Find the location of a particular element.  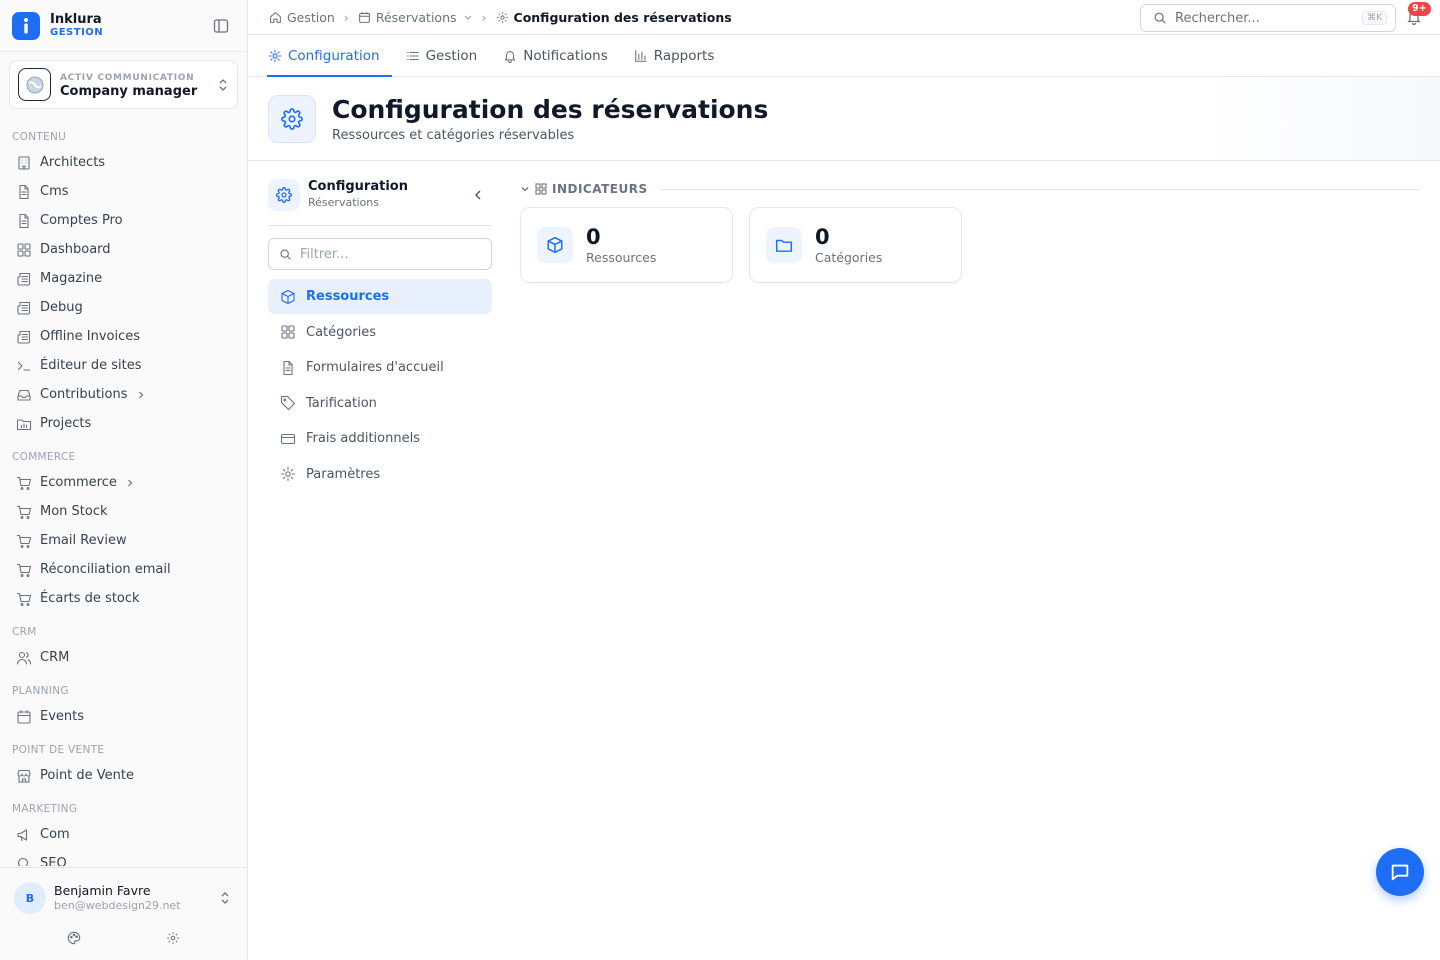

sidebar-item-projects: Projects is located at coordinates (123, 423).